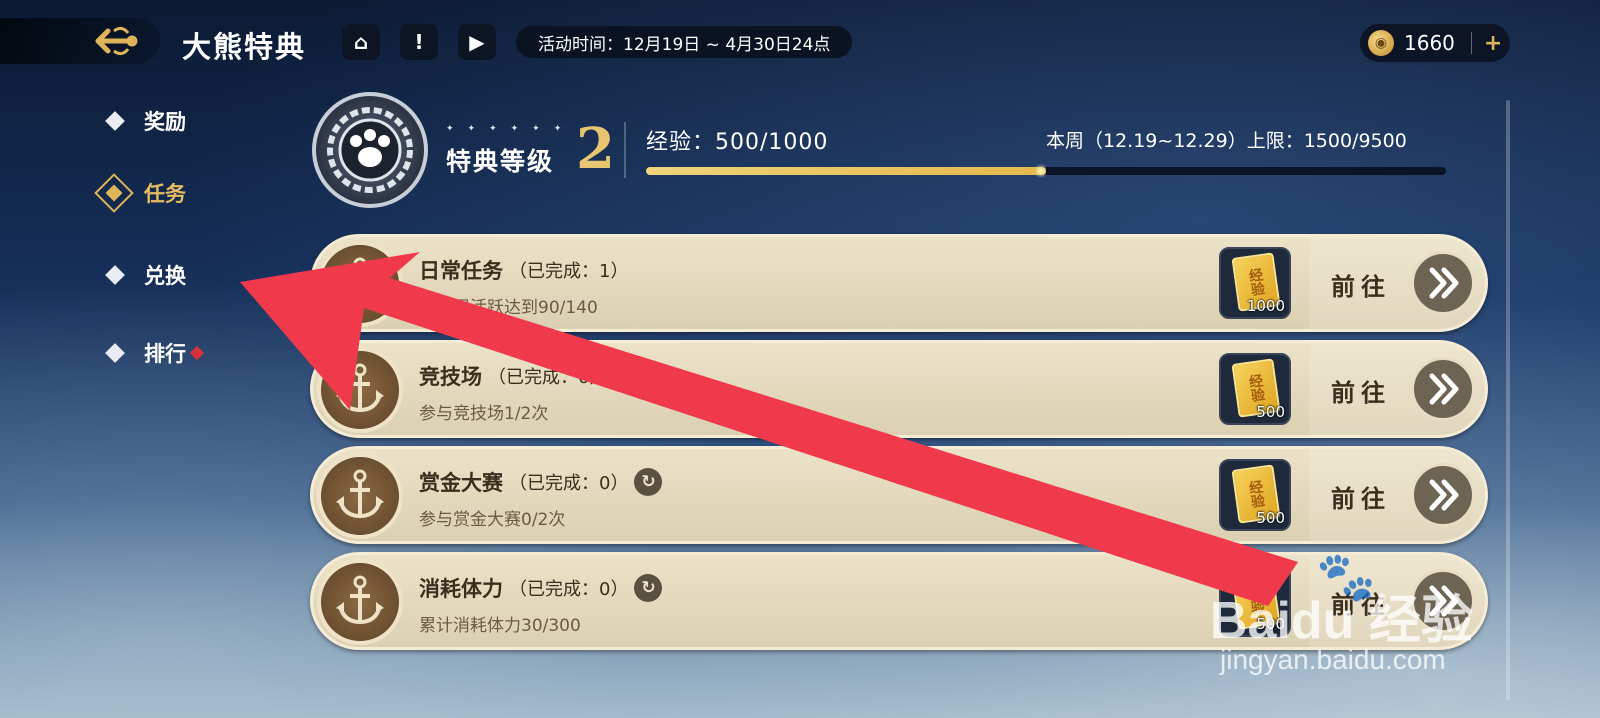 The width and height of the screenshot is (1600, 718). What do you see at coordinates (165, 122) in the screenshot?
I see `sidebar-item-label: 奖励` at bounding box center [165, 122].